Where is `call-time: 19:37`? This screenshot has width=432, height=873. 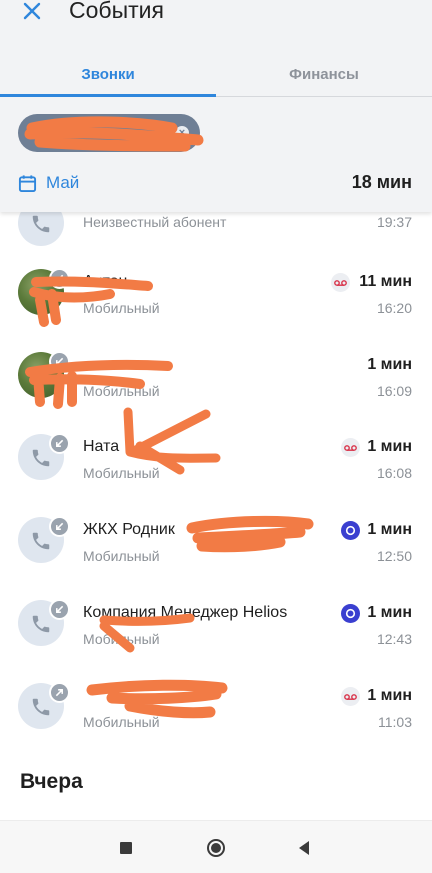 call-time: 19:37 is located at coordinates (394, 222).